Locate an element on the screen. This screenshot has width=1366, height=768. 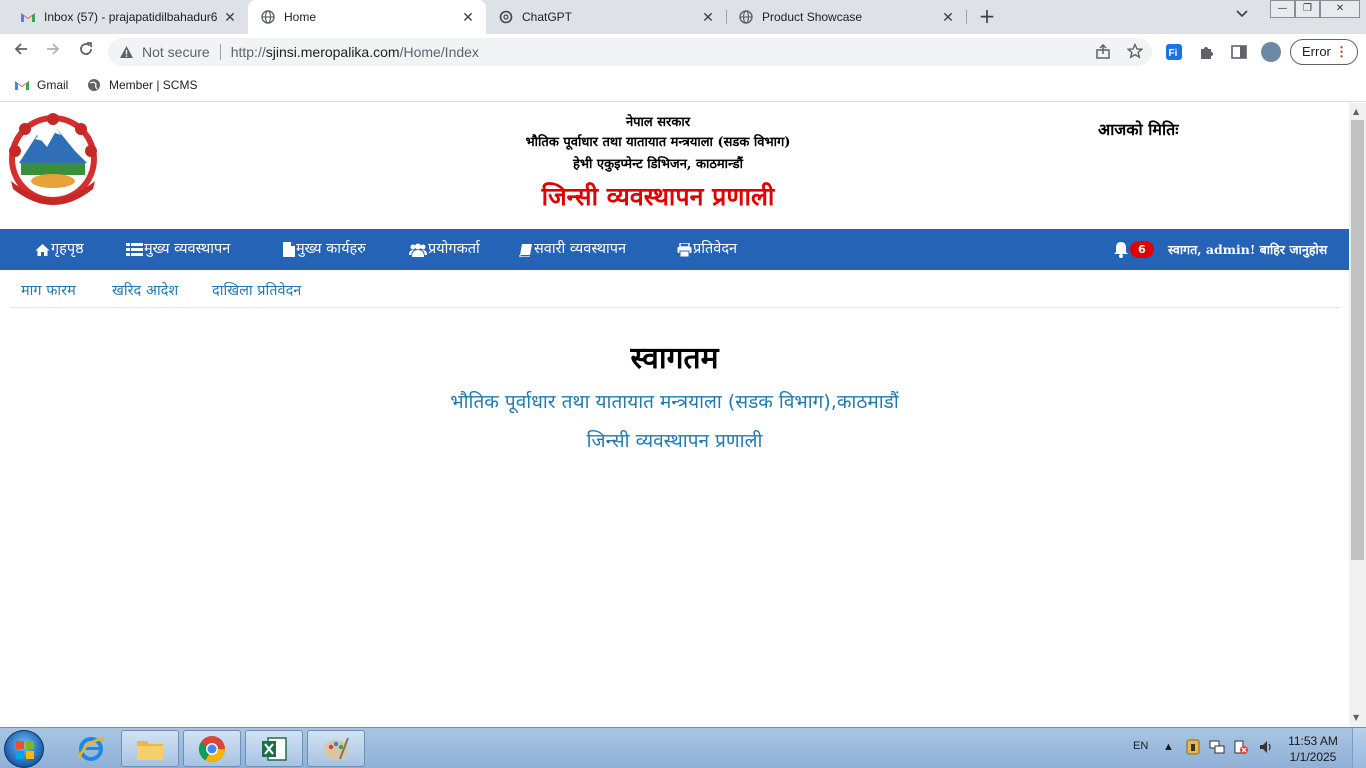
profile-avatar is located at coordinates (1271, 52).